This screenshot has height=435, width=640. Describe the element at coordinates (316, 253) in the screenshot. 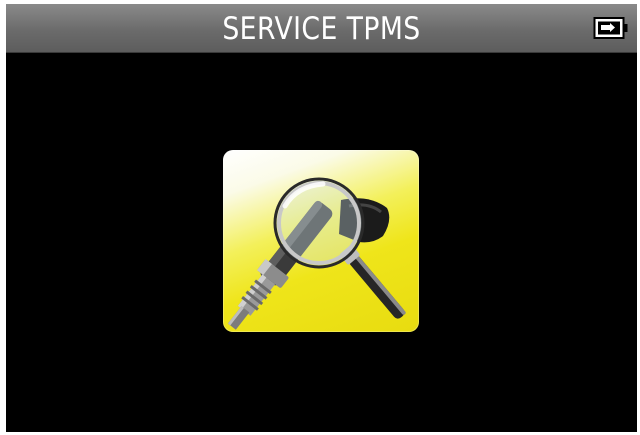

I see `tpms-sensor-magnifier-icon` at that location.